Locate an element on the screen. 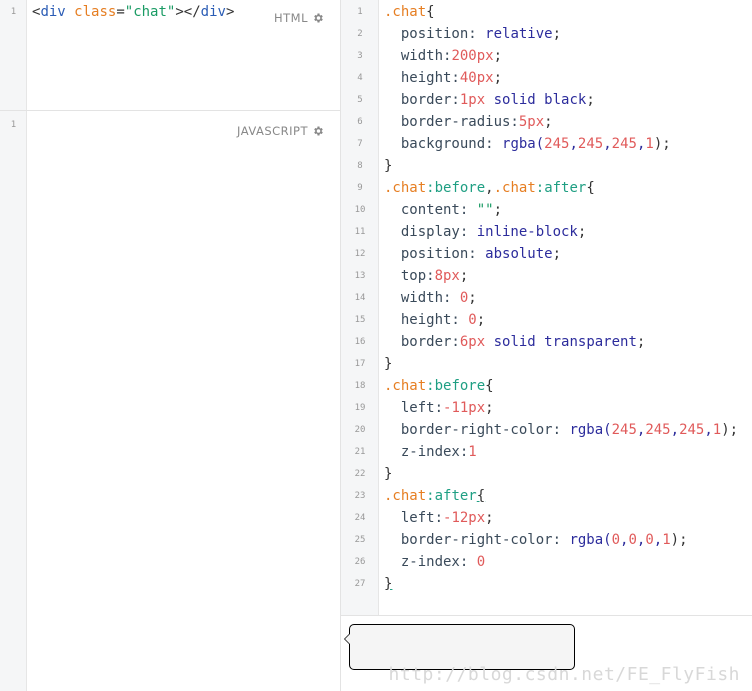  code-token: </ is located at coordinates (192, 12).